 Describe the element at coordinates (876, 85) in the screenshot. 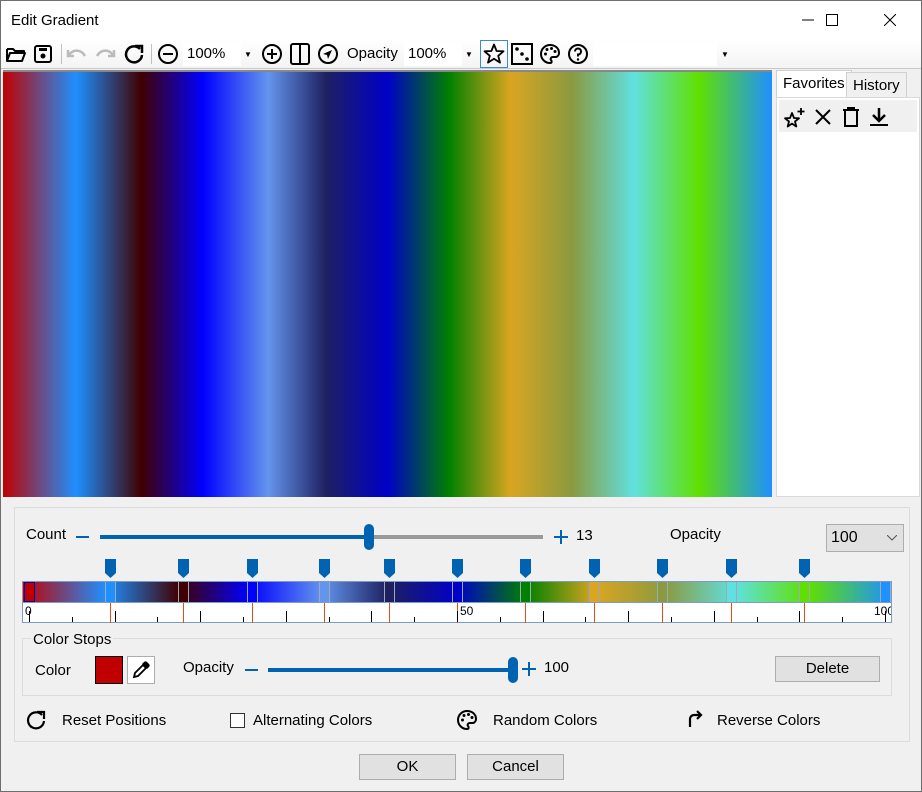

I see `tab-history: History` at that location.